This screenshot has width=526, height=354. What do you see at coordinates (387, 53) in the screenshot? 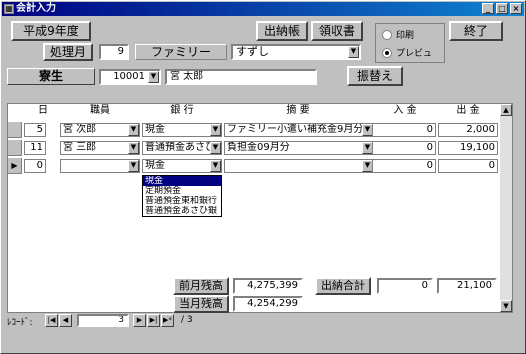
I see `preview-radio` at bounding box center [387, 53].